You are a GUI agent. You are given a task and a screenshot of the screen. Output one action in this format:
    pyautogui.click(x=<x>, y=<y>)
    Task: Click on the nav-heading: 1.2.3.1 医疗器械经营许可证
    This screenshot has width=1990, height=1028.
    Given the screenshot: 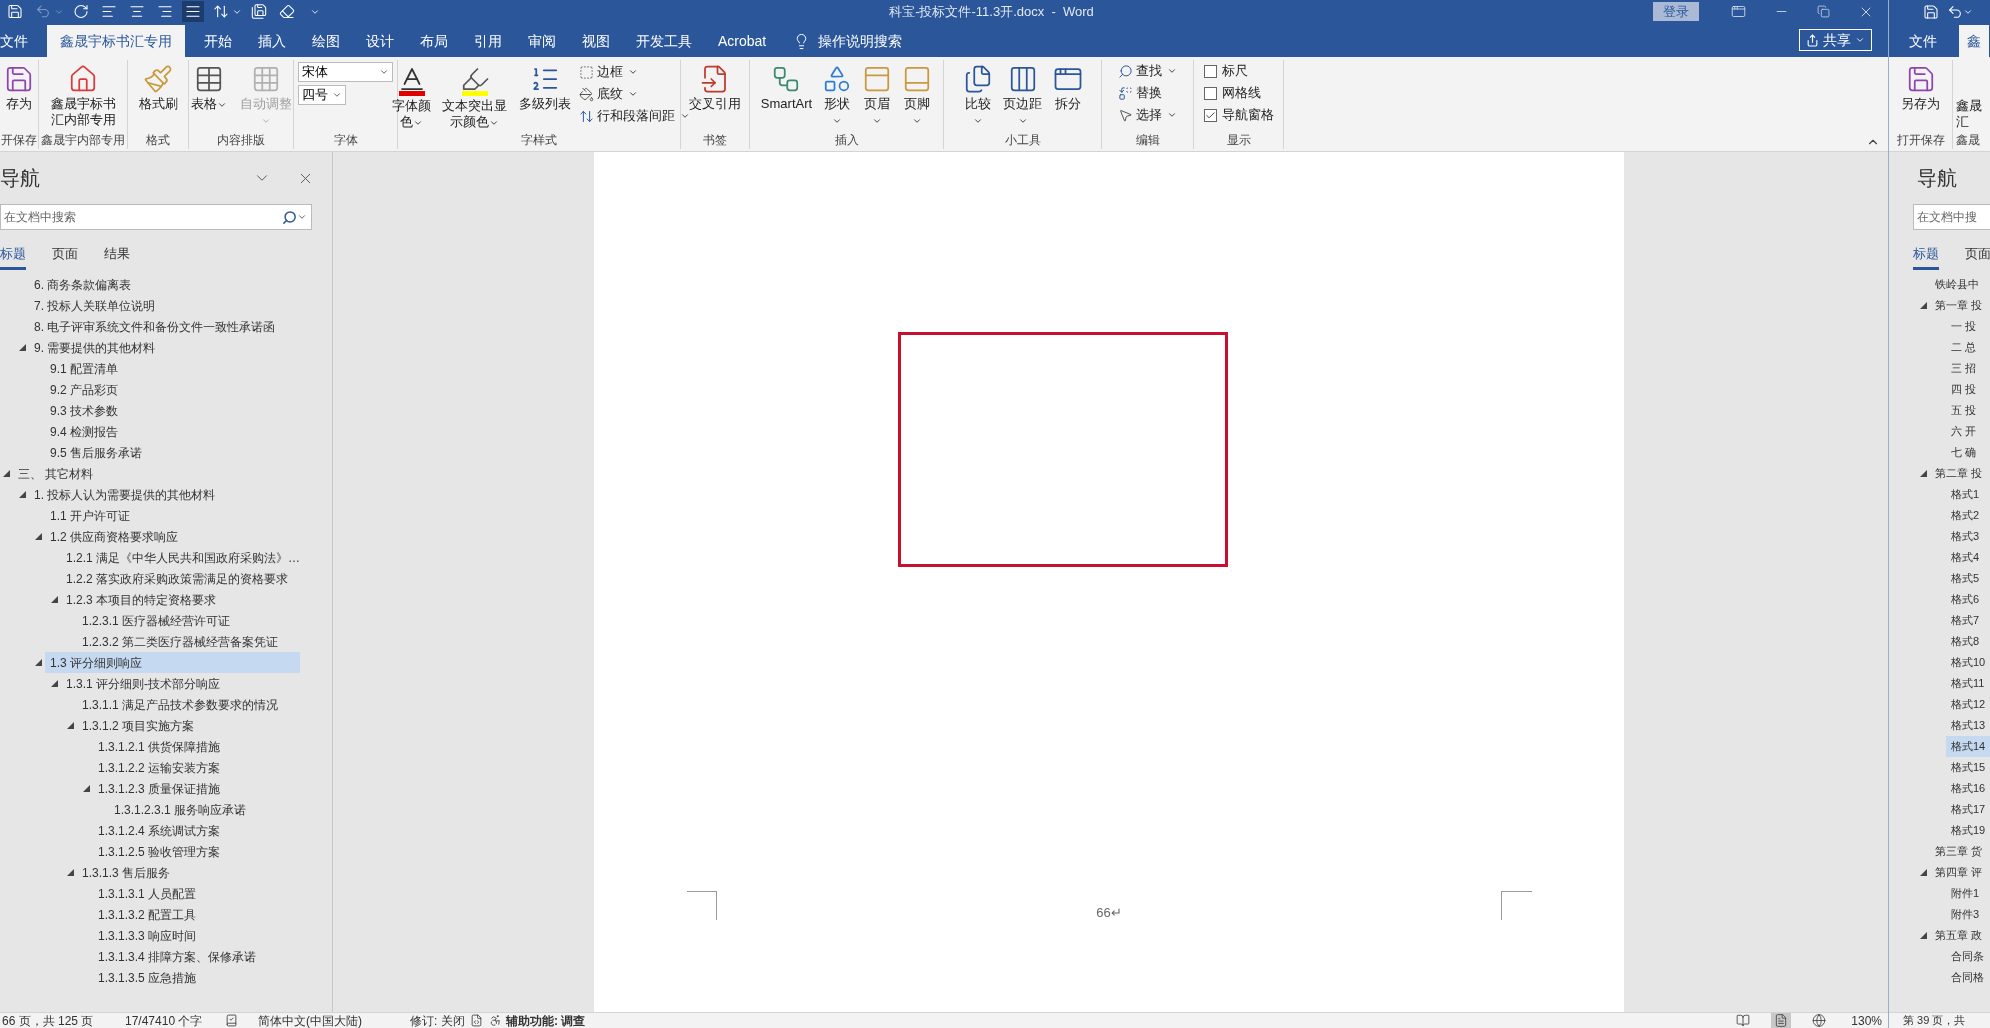 What is the action you would take?
    pyautogui.click(x=188, y=620)
    